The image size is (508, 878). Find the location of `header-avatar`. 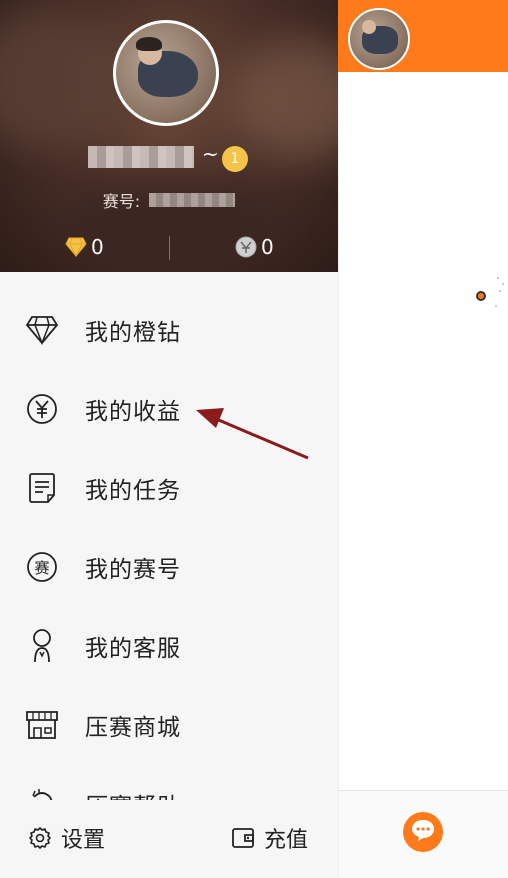

header-avatar is located at coordinates (379, 39).